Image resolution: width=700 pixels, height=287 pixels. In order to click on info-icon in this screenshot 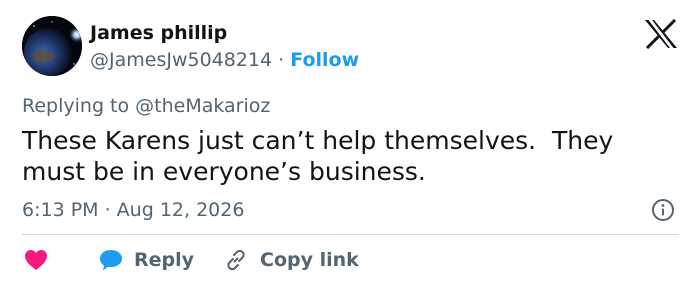, I will do `click(663, 210)`.